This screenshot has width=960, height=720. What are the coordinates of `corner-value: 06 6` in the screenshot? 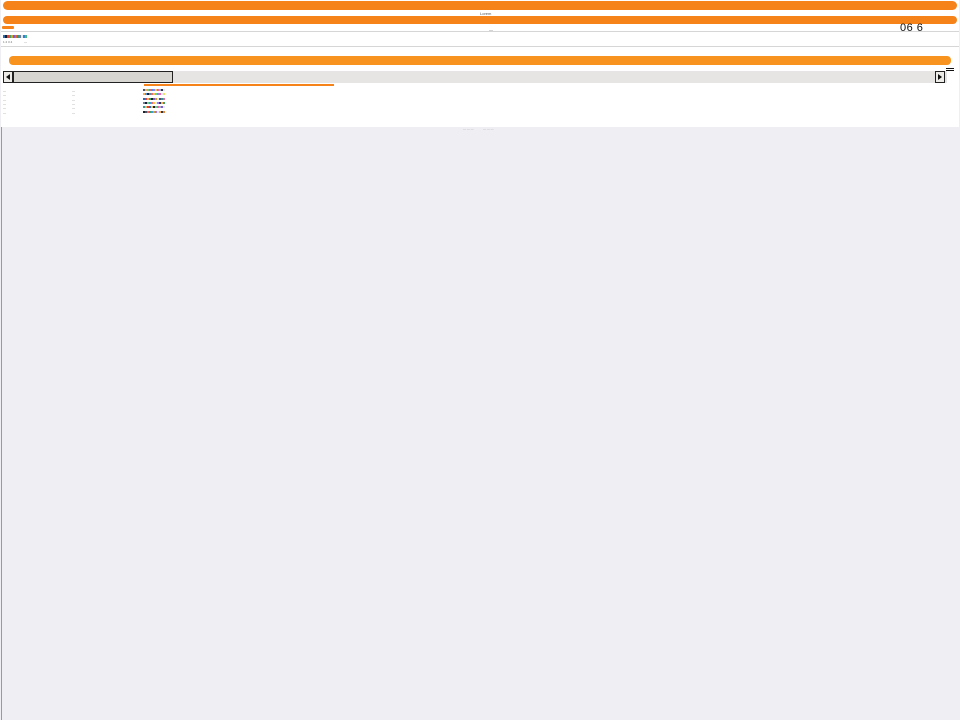 It's located at (912, 28).